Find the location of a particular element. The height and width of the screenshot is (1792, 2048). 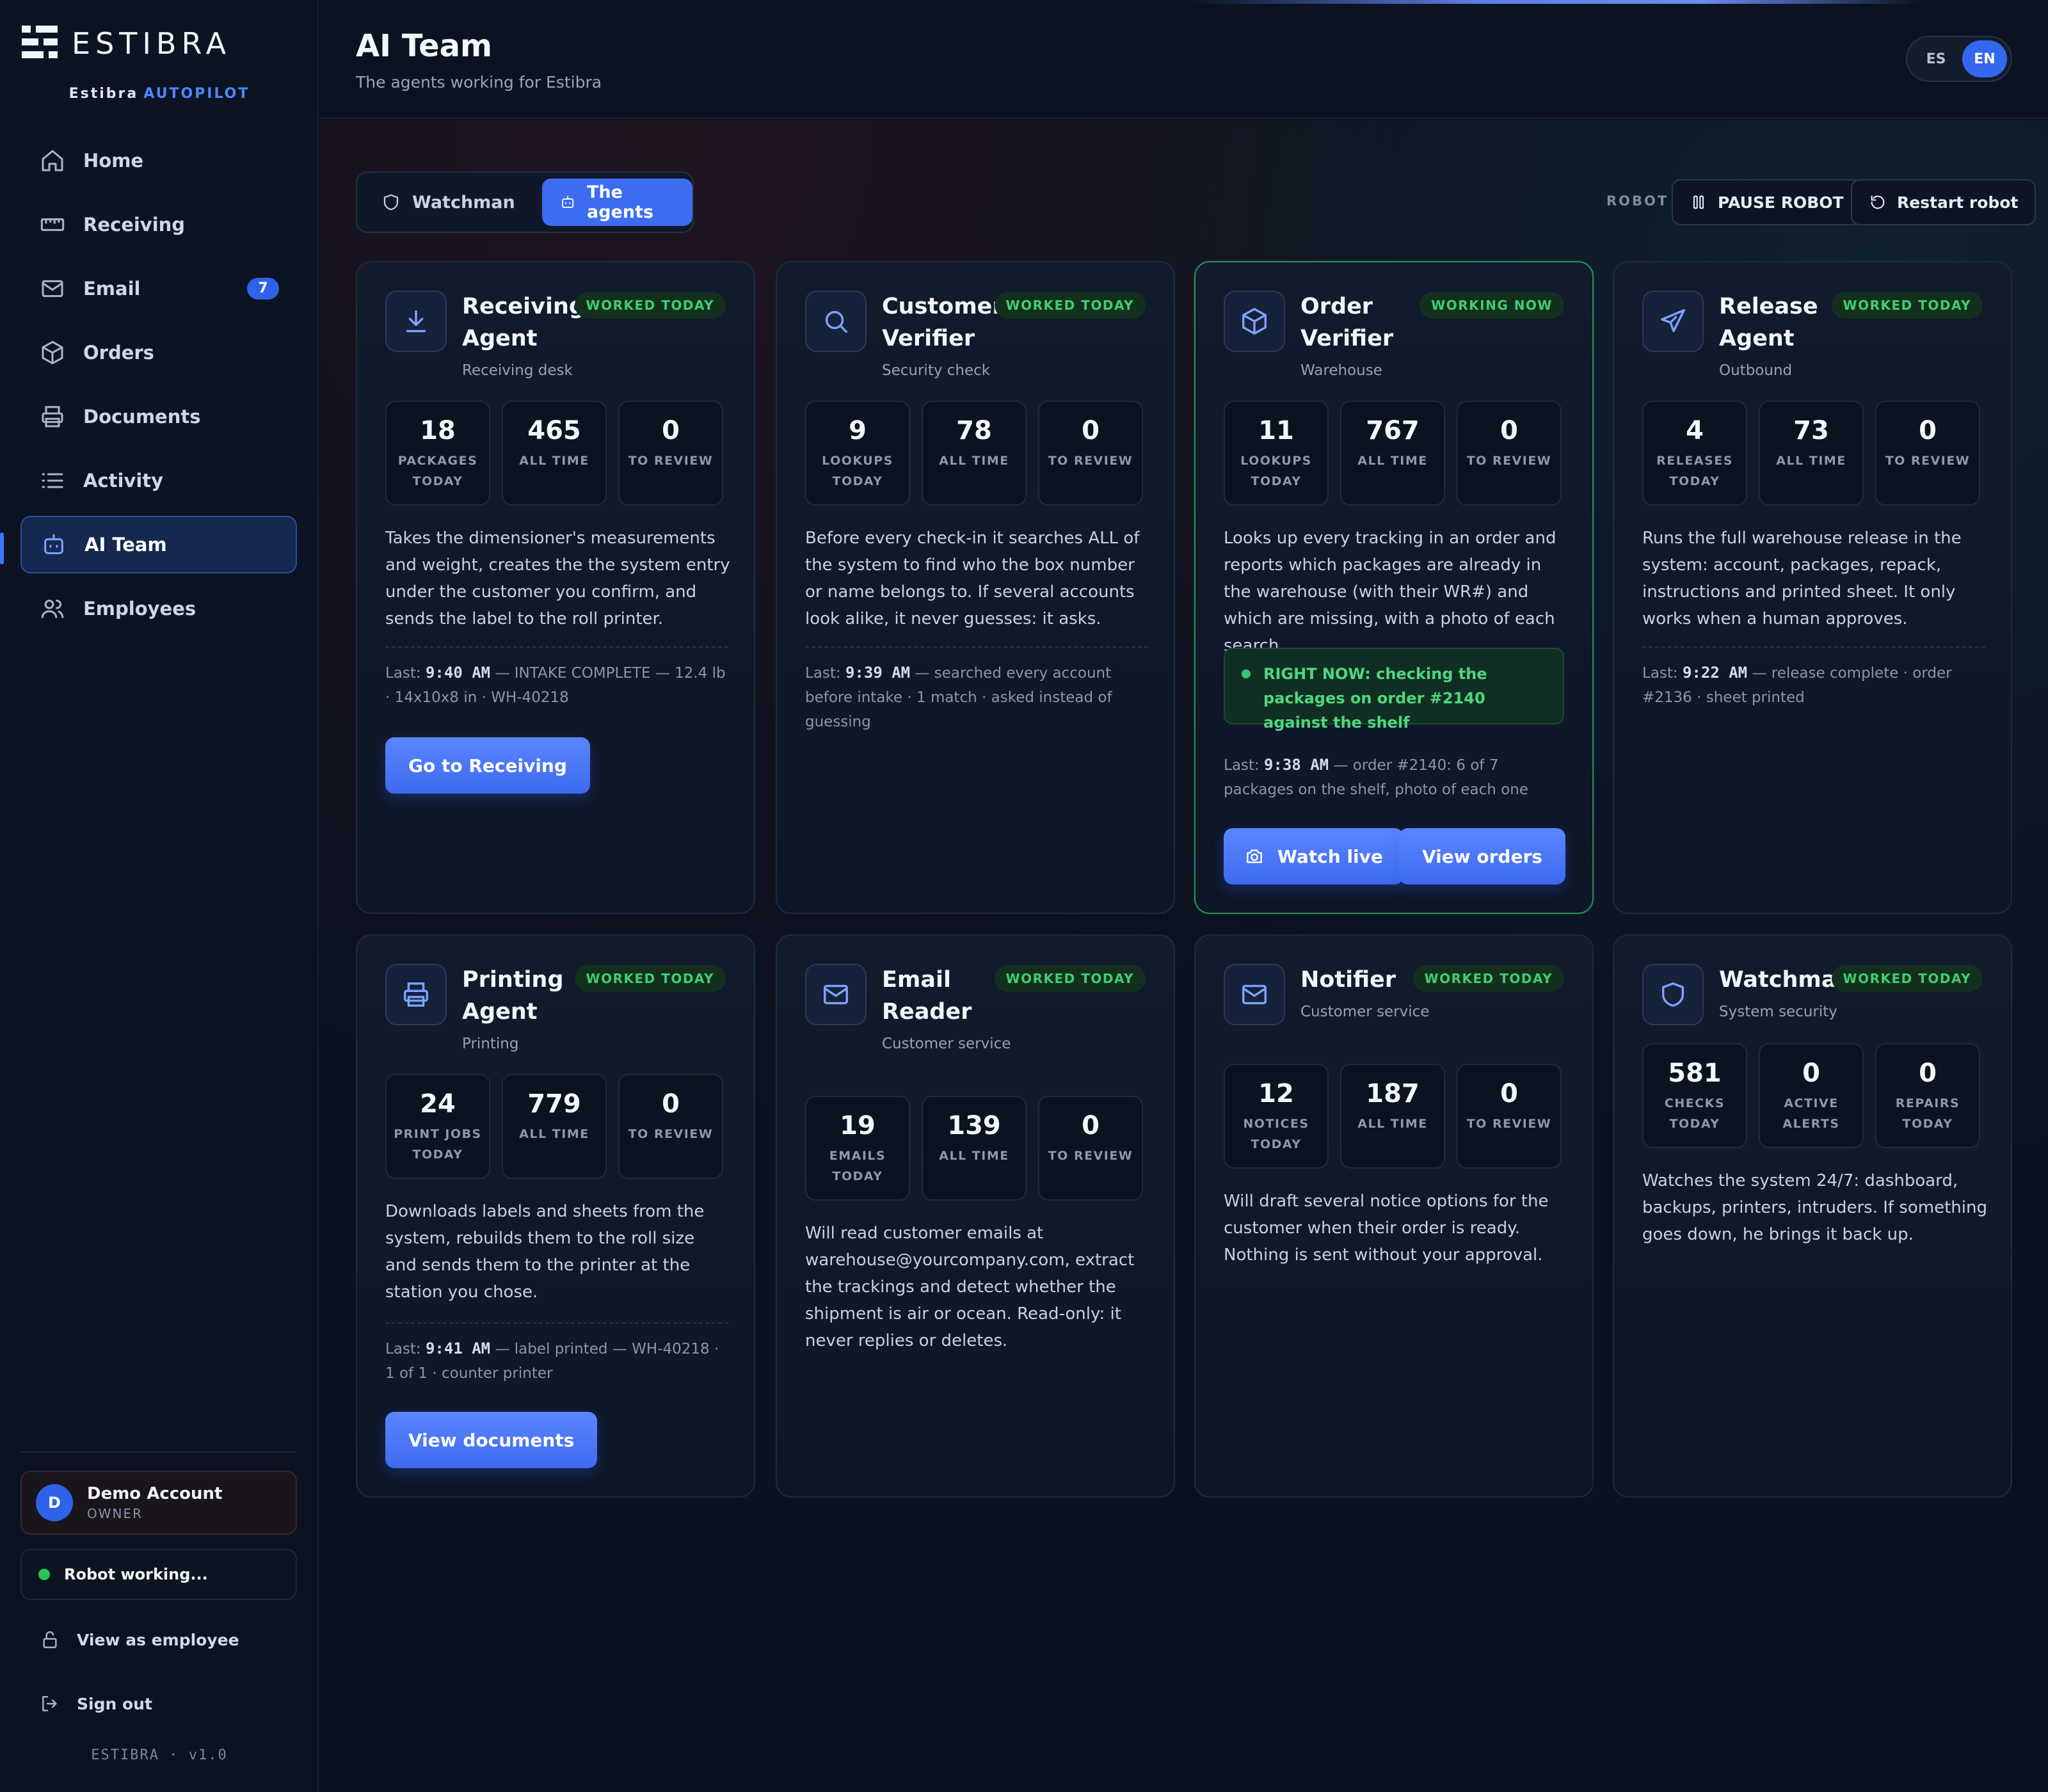

sidebar-item-documents: Documents is located at coordinates (158, 416).